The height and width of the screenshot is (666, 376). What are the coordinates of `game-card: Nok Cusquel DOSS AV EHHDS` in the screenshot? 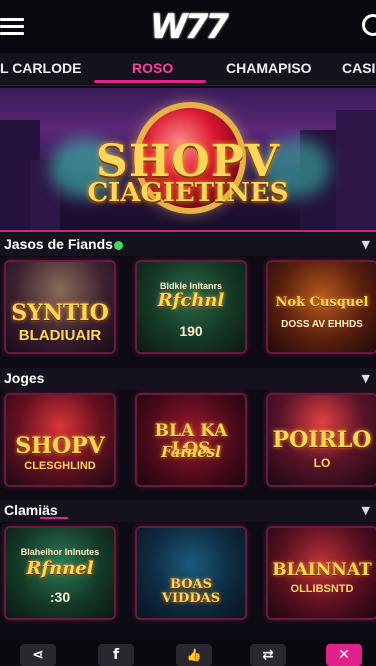 It's located at (321, 307).